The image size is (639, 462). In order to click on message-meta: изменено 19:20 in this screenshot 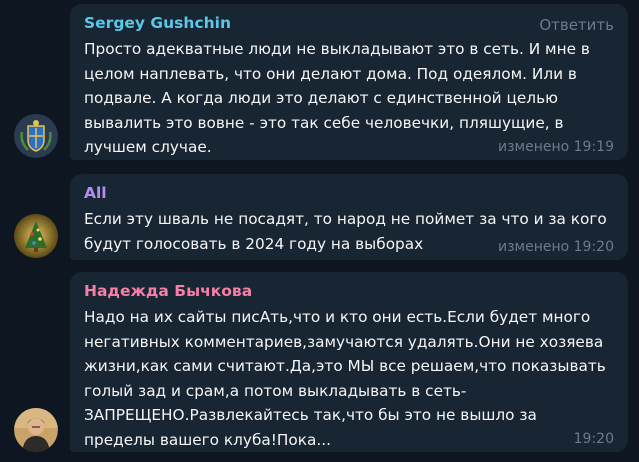, I will do `click(556, 247)`.